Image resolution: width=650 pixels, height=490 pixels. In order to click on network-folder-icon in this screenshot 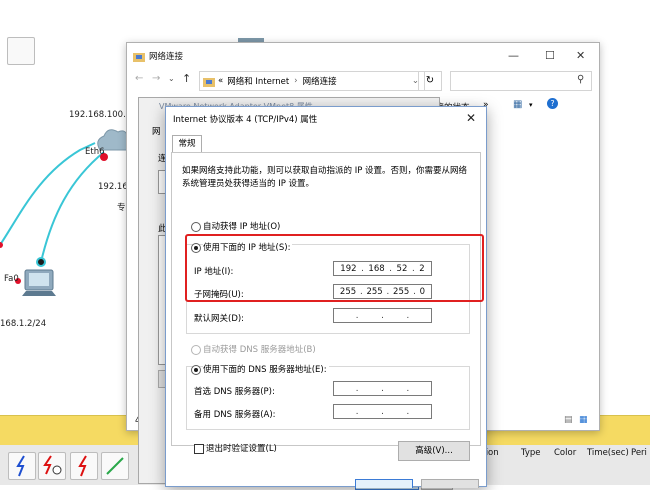, I will do `click(139, 57)`.